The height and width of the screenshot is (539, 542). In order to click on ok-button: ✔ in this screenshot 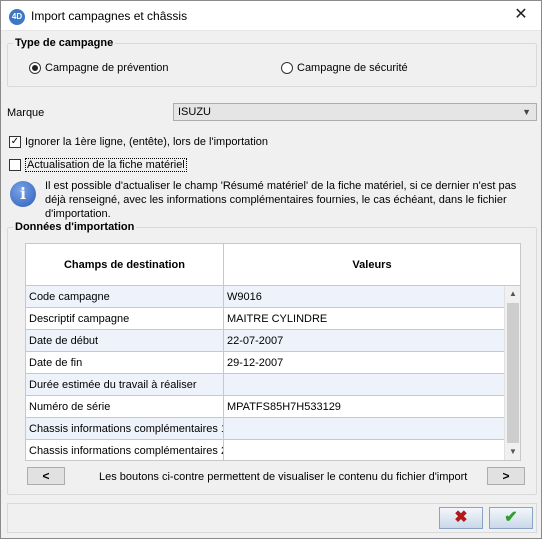, I will do `click(511, 518)`.